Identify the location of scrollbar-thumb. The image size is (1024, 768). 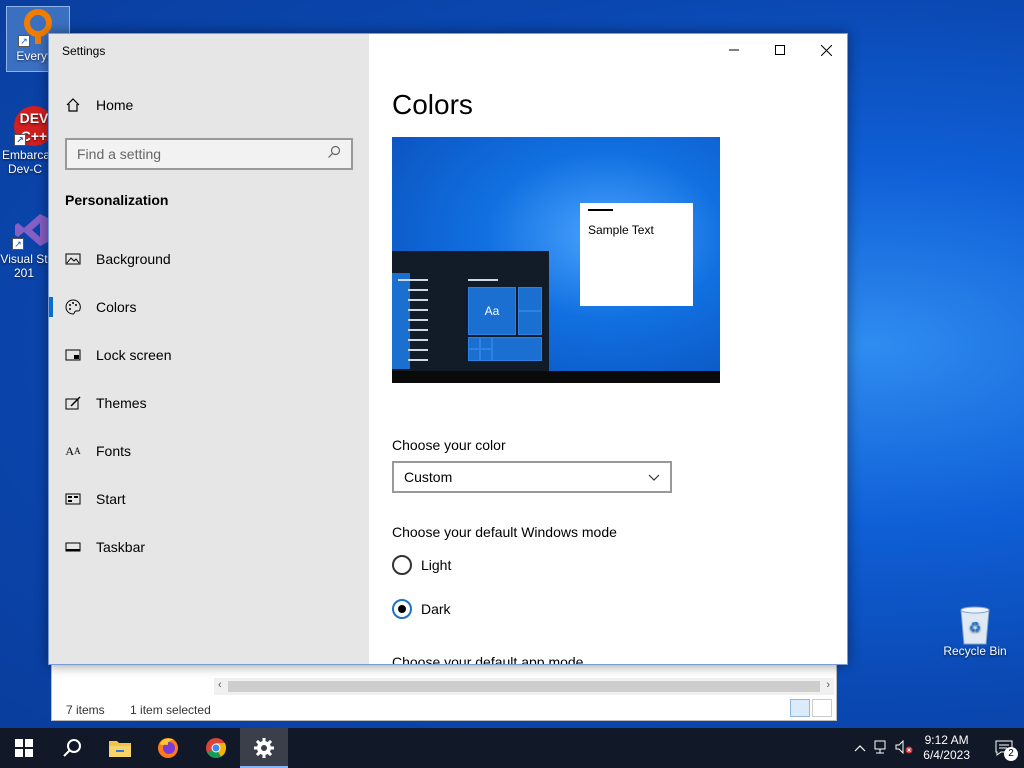
(524, 686).